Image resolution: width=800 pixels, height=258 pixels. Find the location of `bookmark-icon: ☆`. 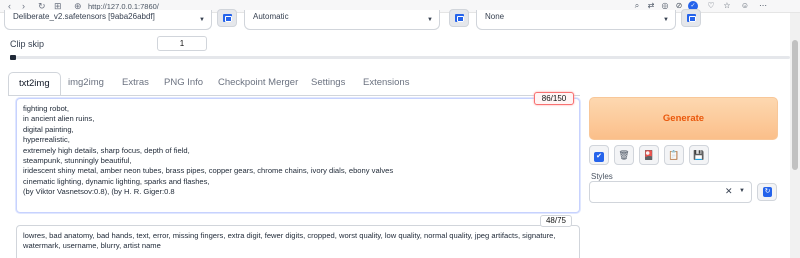

bookmark-icon: ☆ is located at coordinates (727, 6).